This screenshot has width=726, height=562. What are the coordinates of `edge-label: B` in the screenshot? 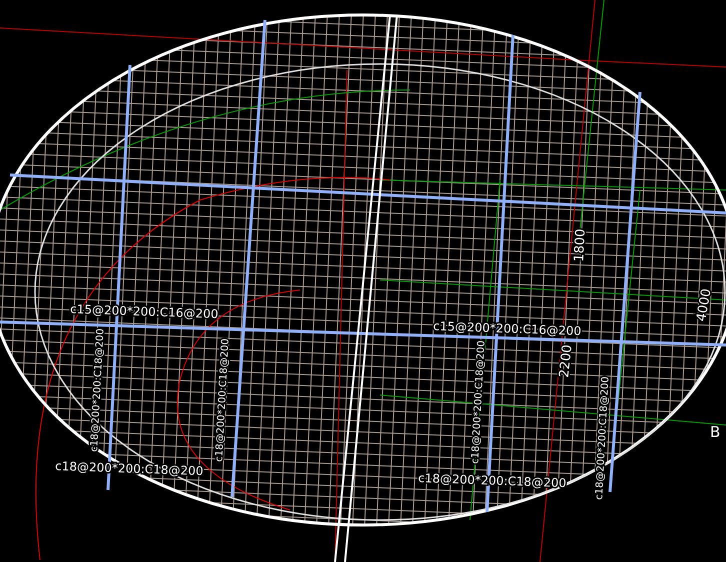 It's located at (715, 432).